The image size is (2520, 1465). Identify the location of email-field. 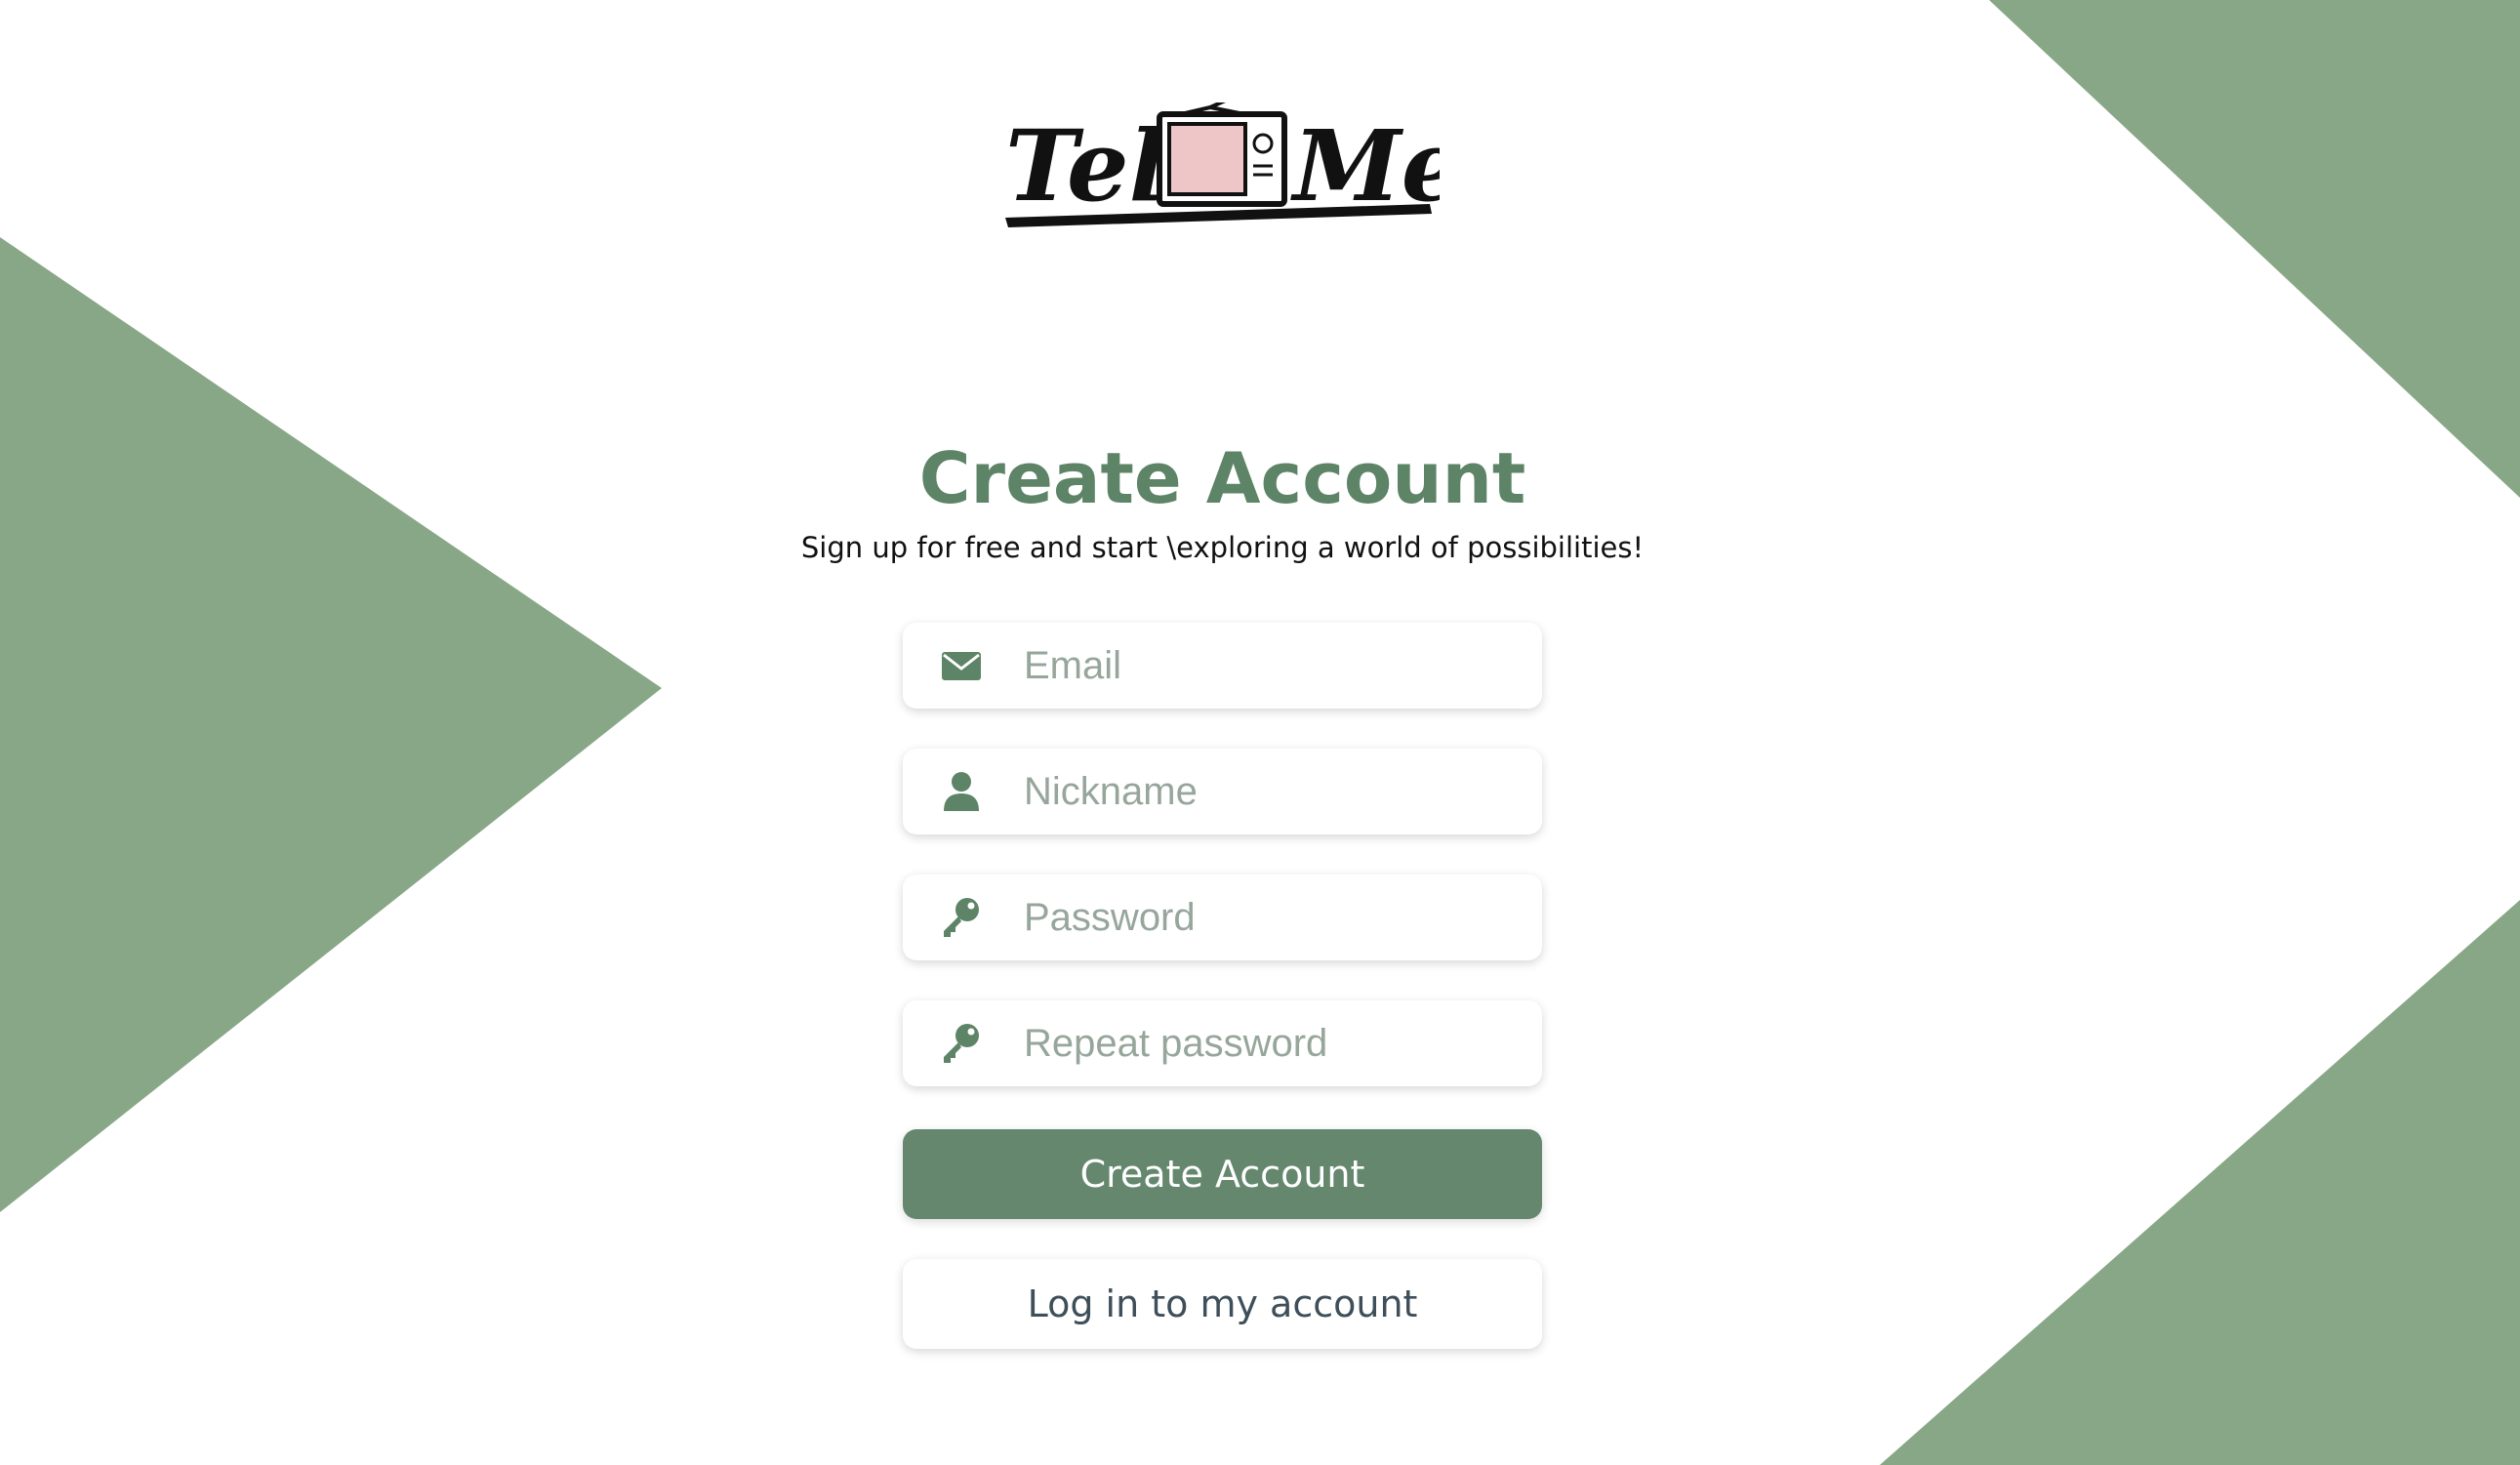
(1222, 666).